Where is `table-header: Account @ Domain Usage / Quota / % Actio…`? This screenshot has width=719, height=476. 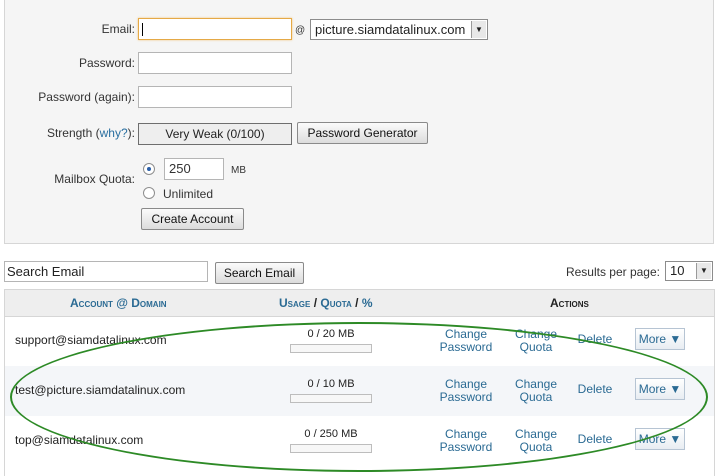
table-header: Account @ Domain Usage / Quota / % Actio… is located at coordinates (359, 303).